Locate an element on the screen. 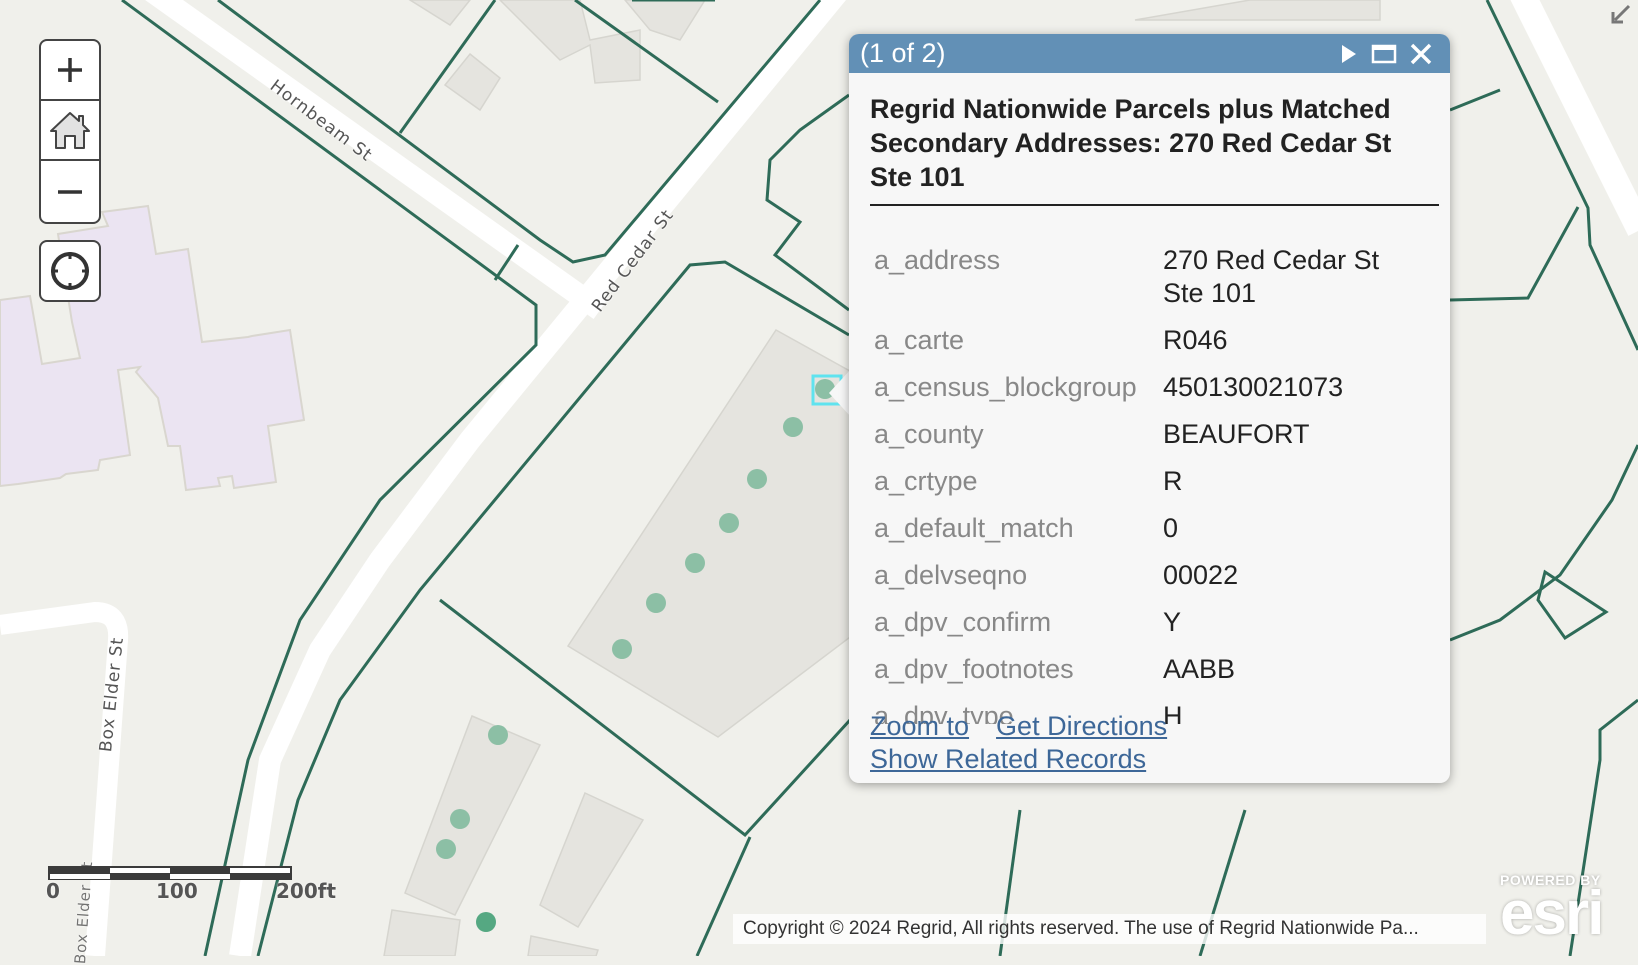  close-icon is located at coordinates (1421, 54).